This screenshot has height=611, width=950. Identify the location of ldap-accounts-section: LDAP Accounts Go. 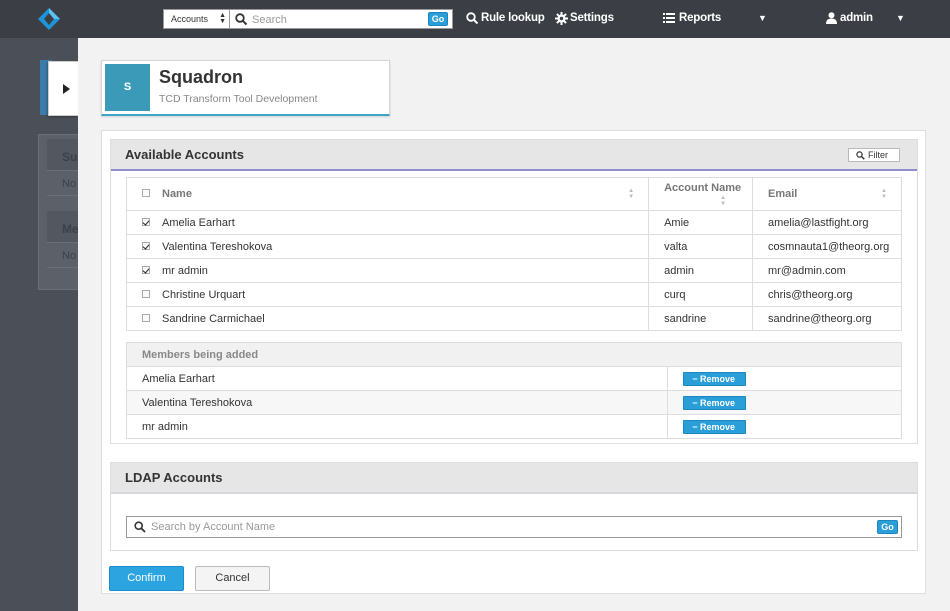
(514, 506).